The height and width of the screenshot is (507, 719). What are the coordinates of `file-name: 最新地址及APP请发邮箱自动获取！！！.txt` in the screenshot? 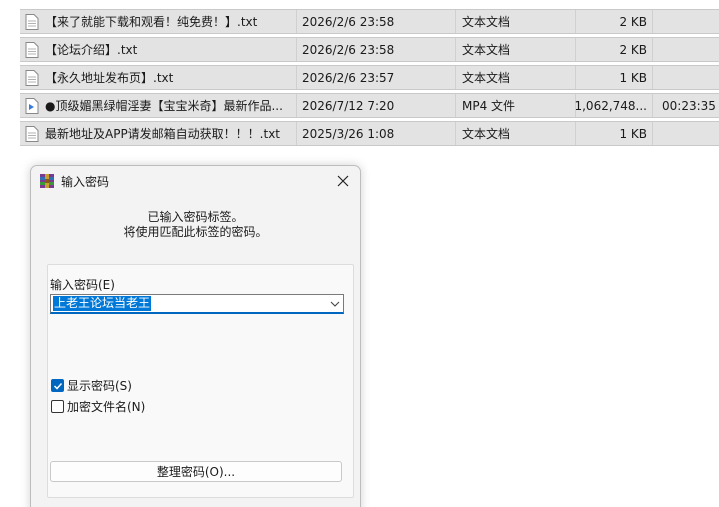 It's located at (163, 134).